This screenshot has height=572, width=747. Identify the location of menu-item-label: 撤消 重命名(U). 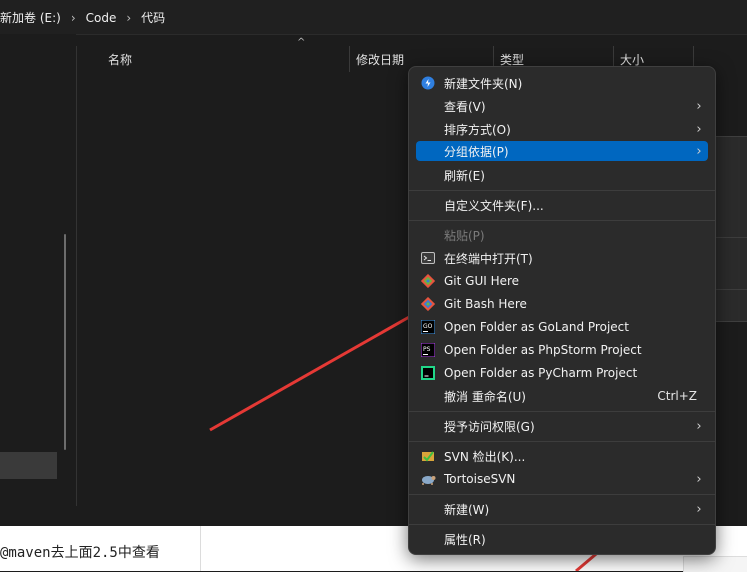
(485, 396).